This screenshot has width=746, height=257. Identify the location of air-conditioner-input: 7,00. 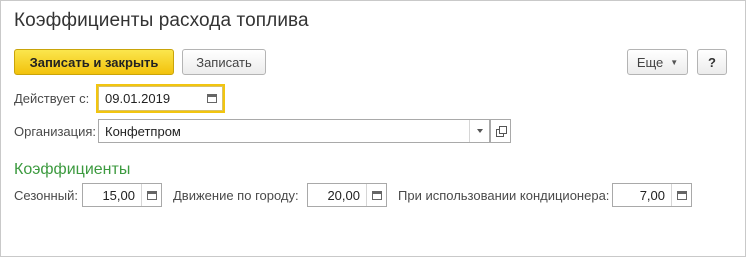
(642, 195).